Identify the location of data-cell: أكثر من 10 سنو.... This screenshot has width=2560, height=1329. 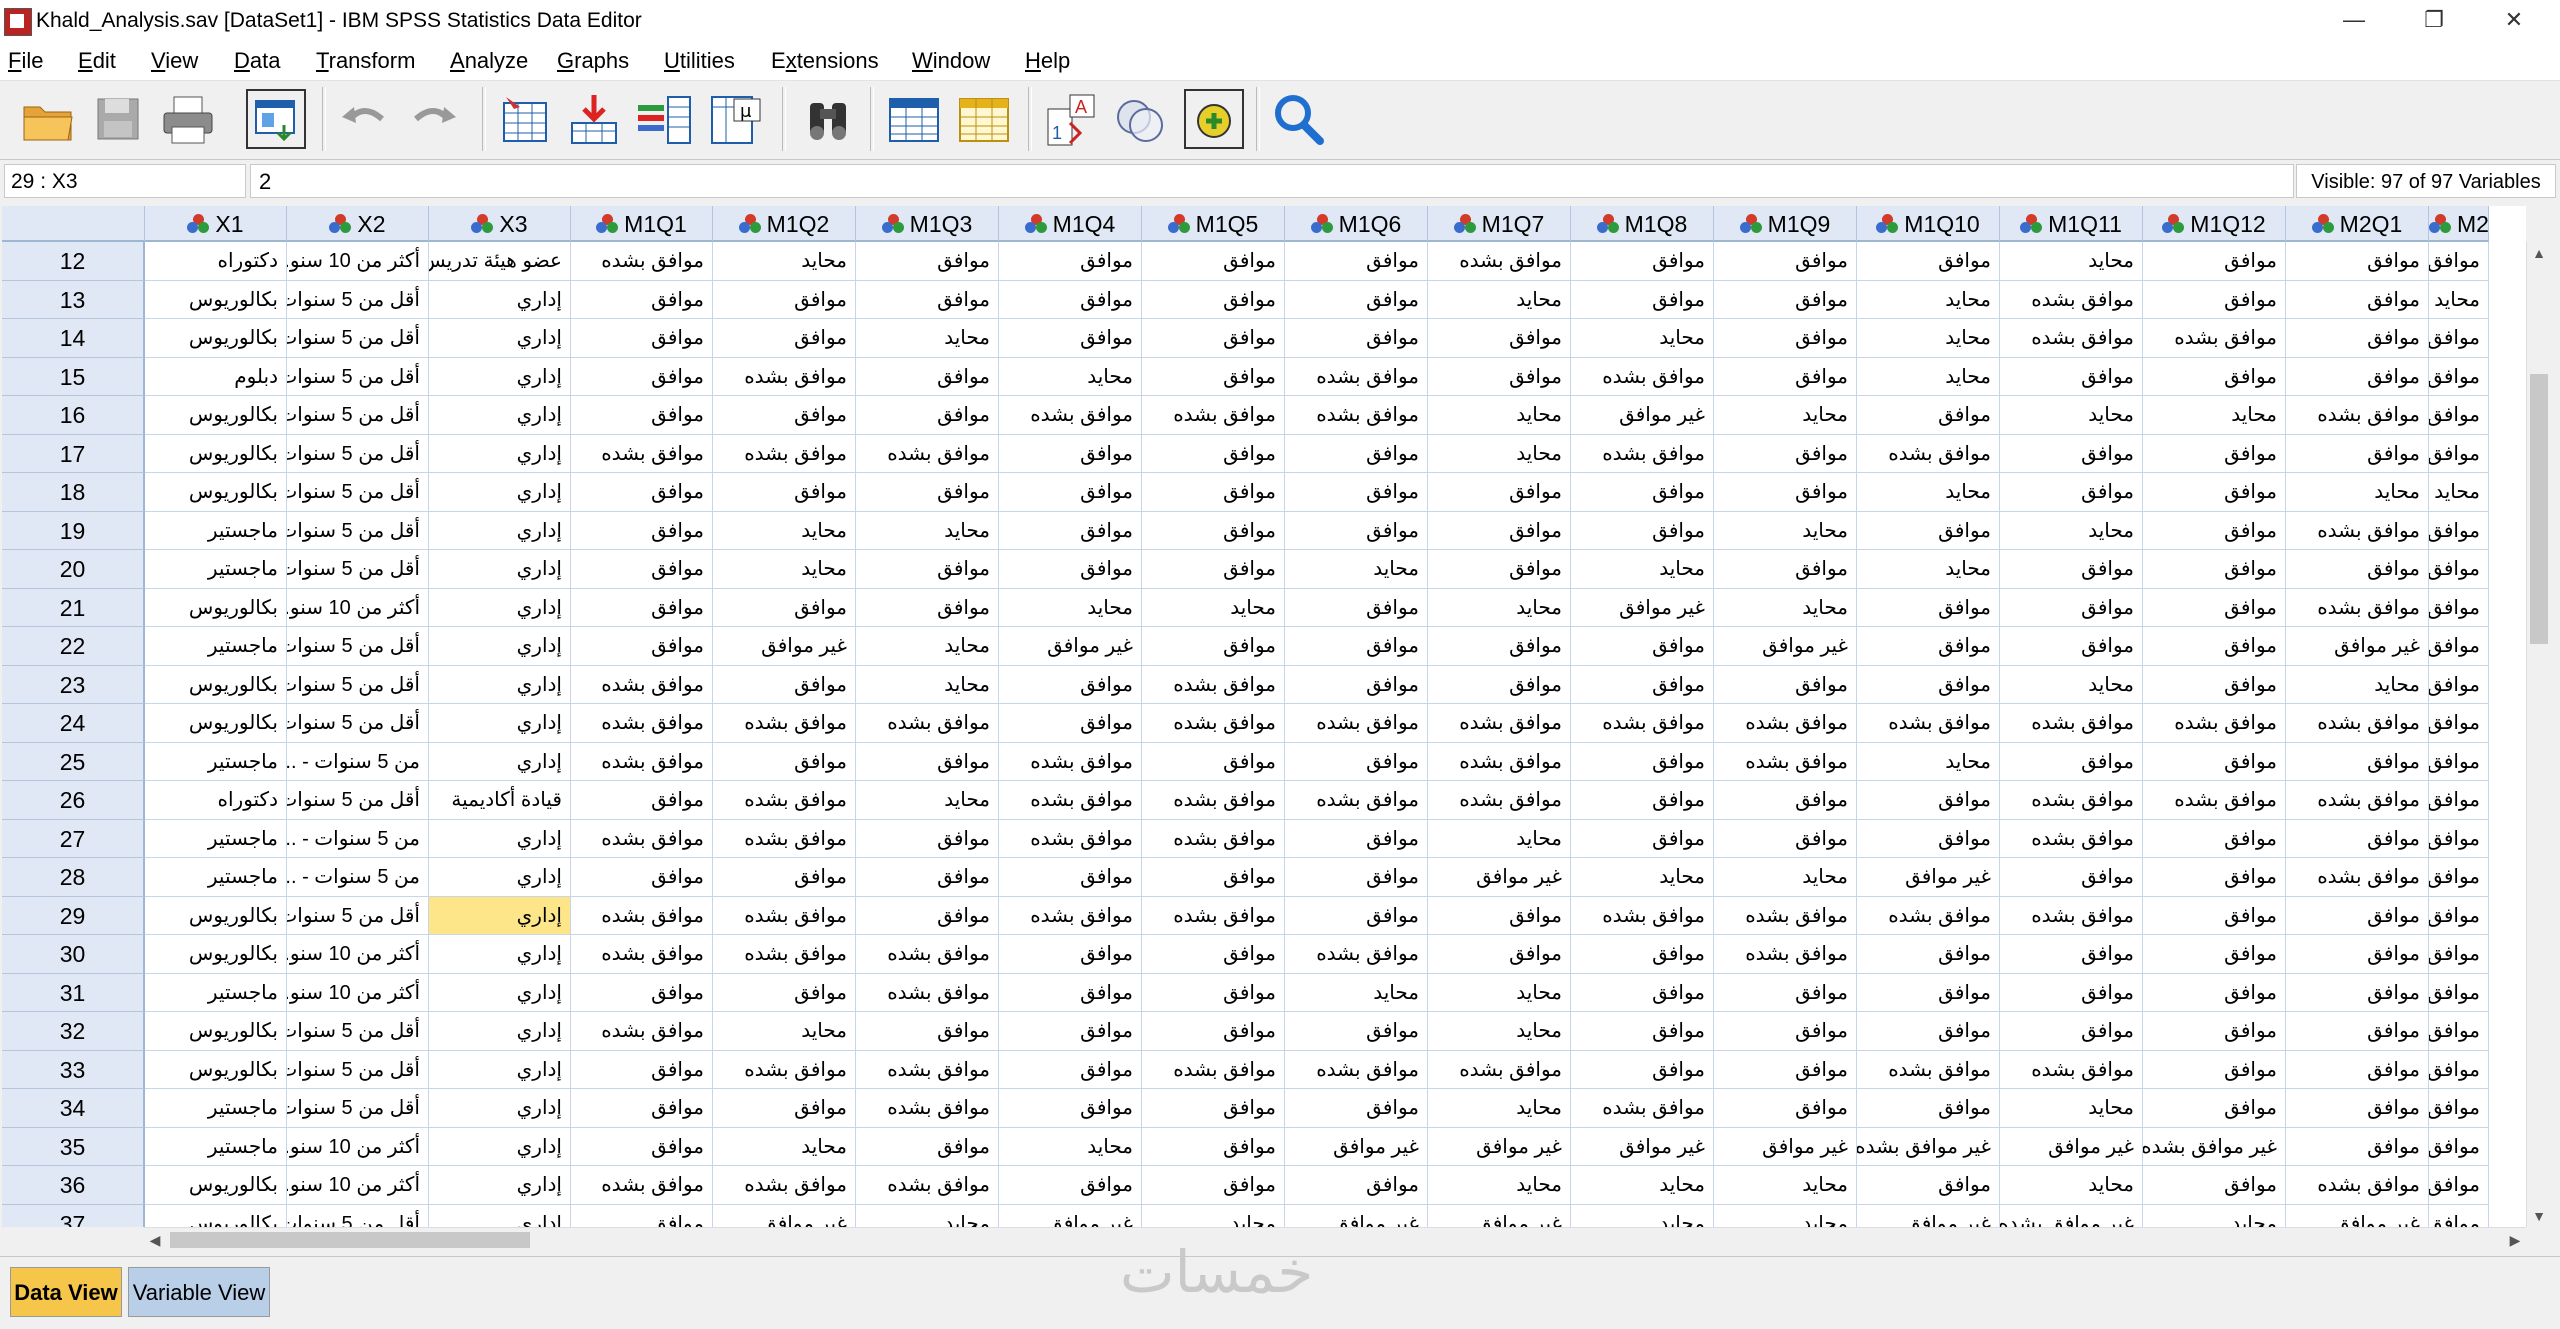
(358, 1146).